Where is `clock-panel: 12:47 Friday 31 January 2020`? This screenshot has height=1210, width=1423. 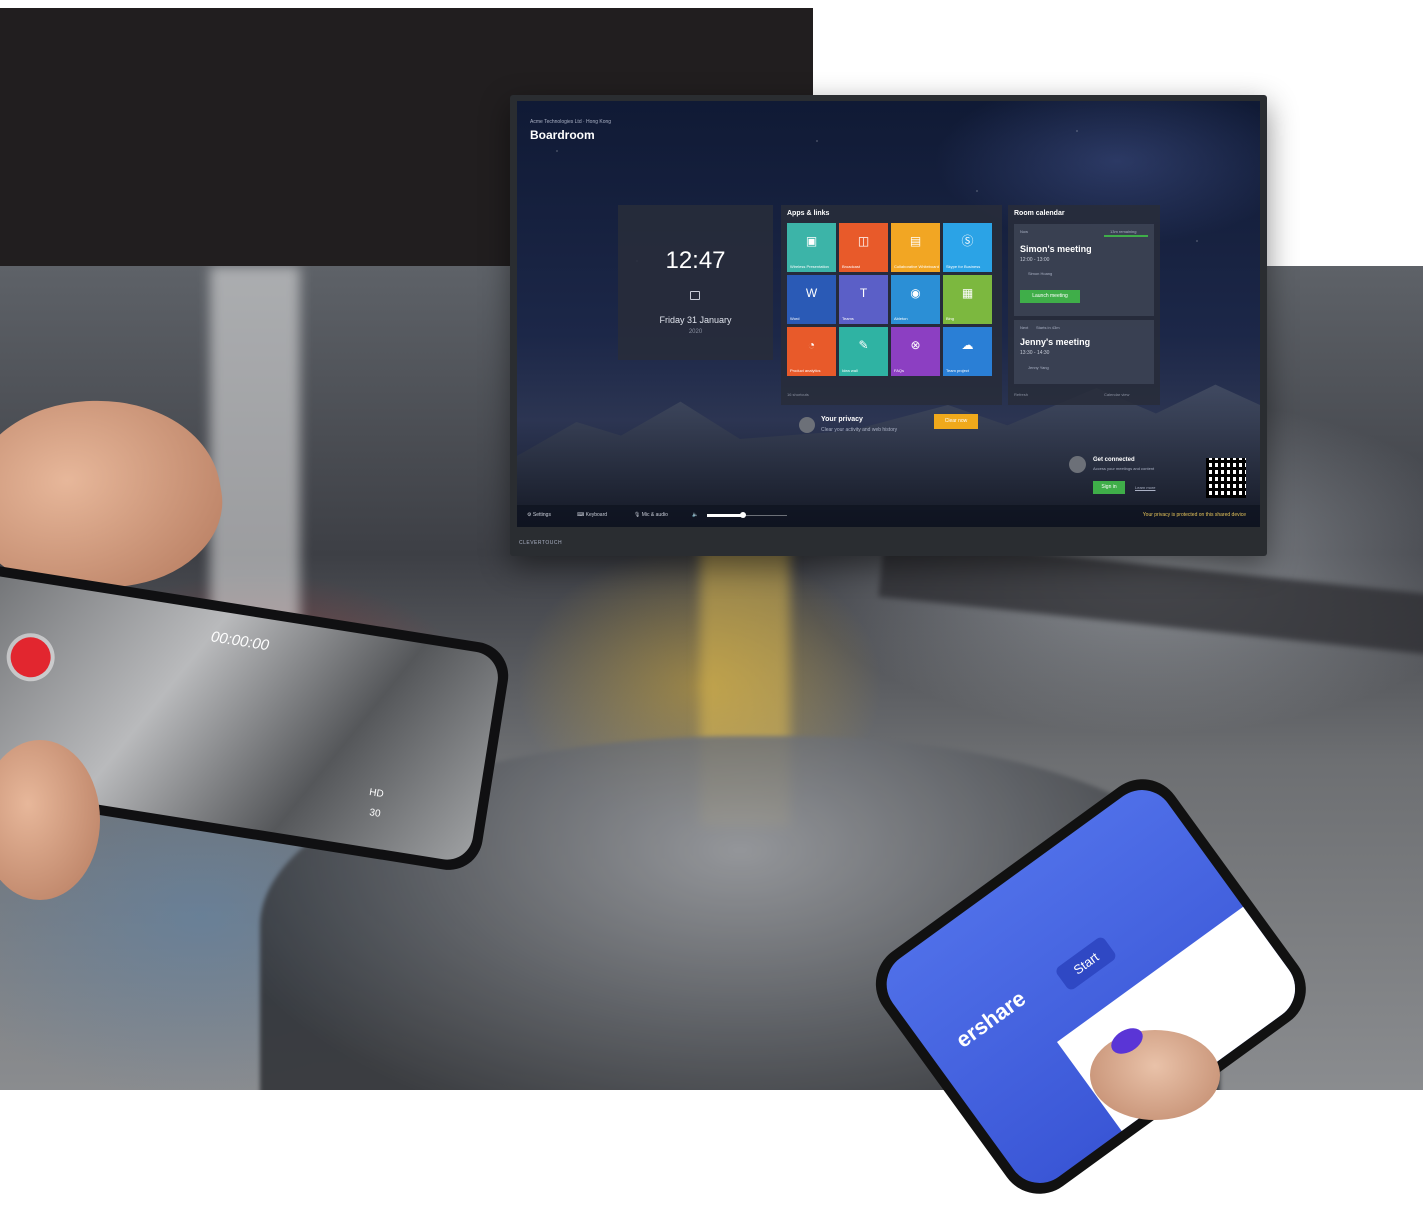
clock-panel: 12:47 Friday 31 January 2020 is located at coordinates (695, 282).